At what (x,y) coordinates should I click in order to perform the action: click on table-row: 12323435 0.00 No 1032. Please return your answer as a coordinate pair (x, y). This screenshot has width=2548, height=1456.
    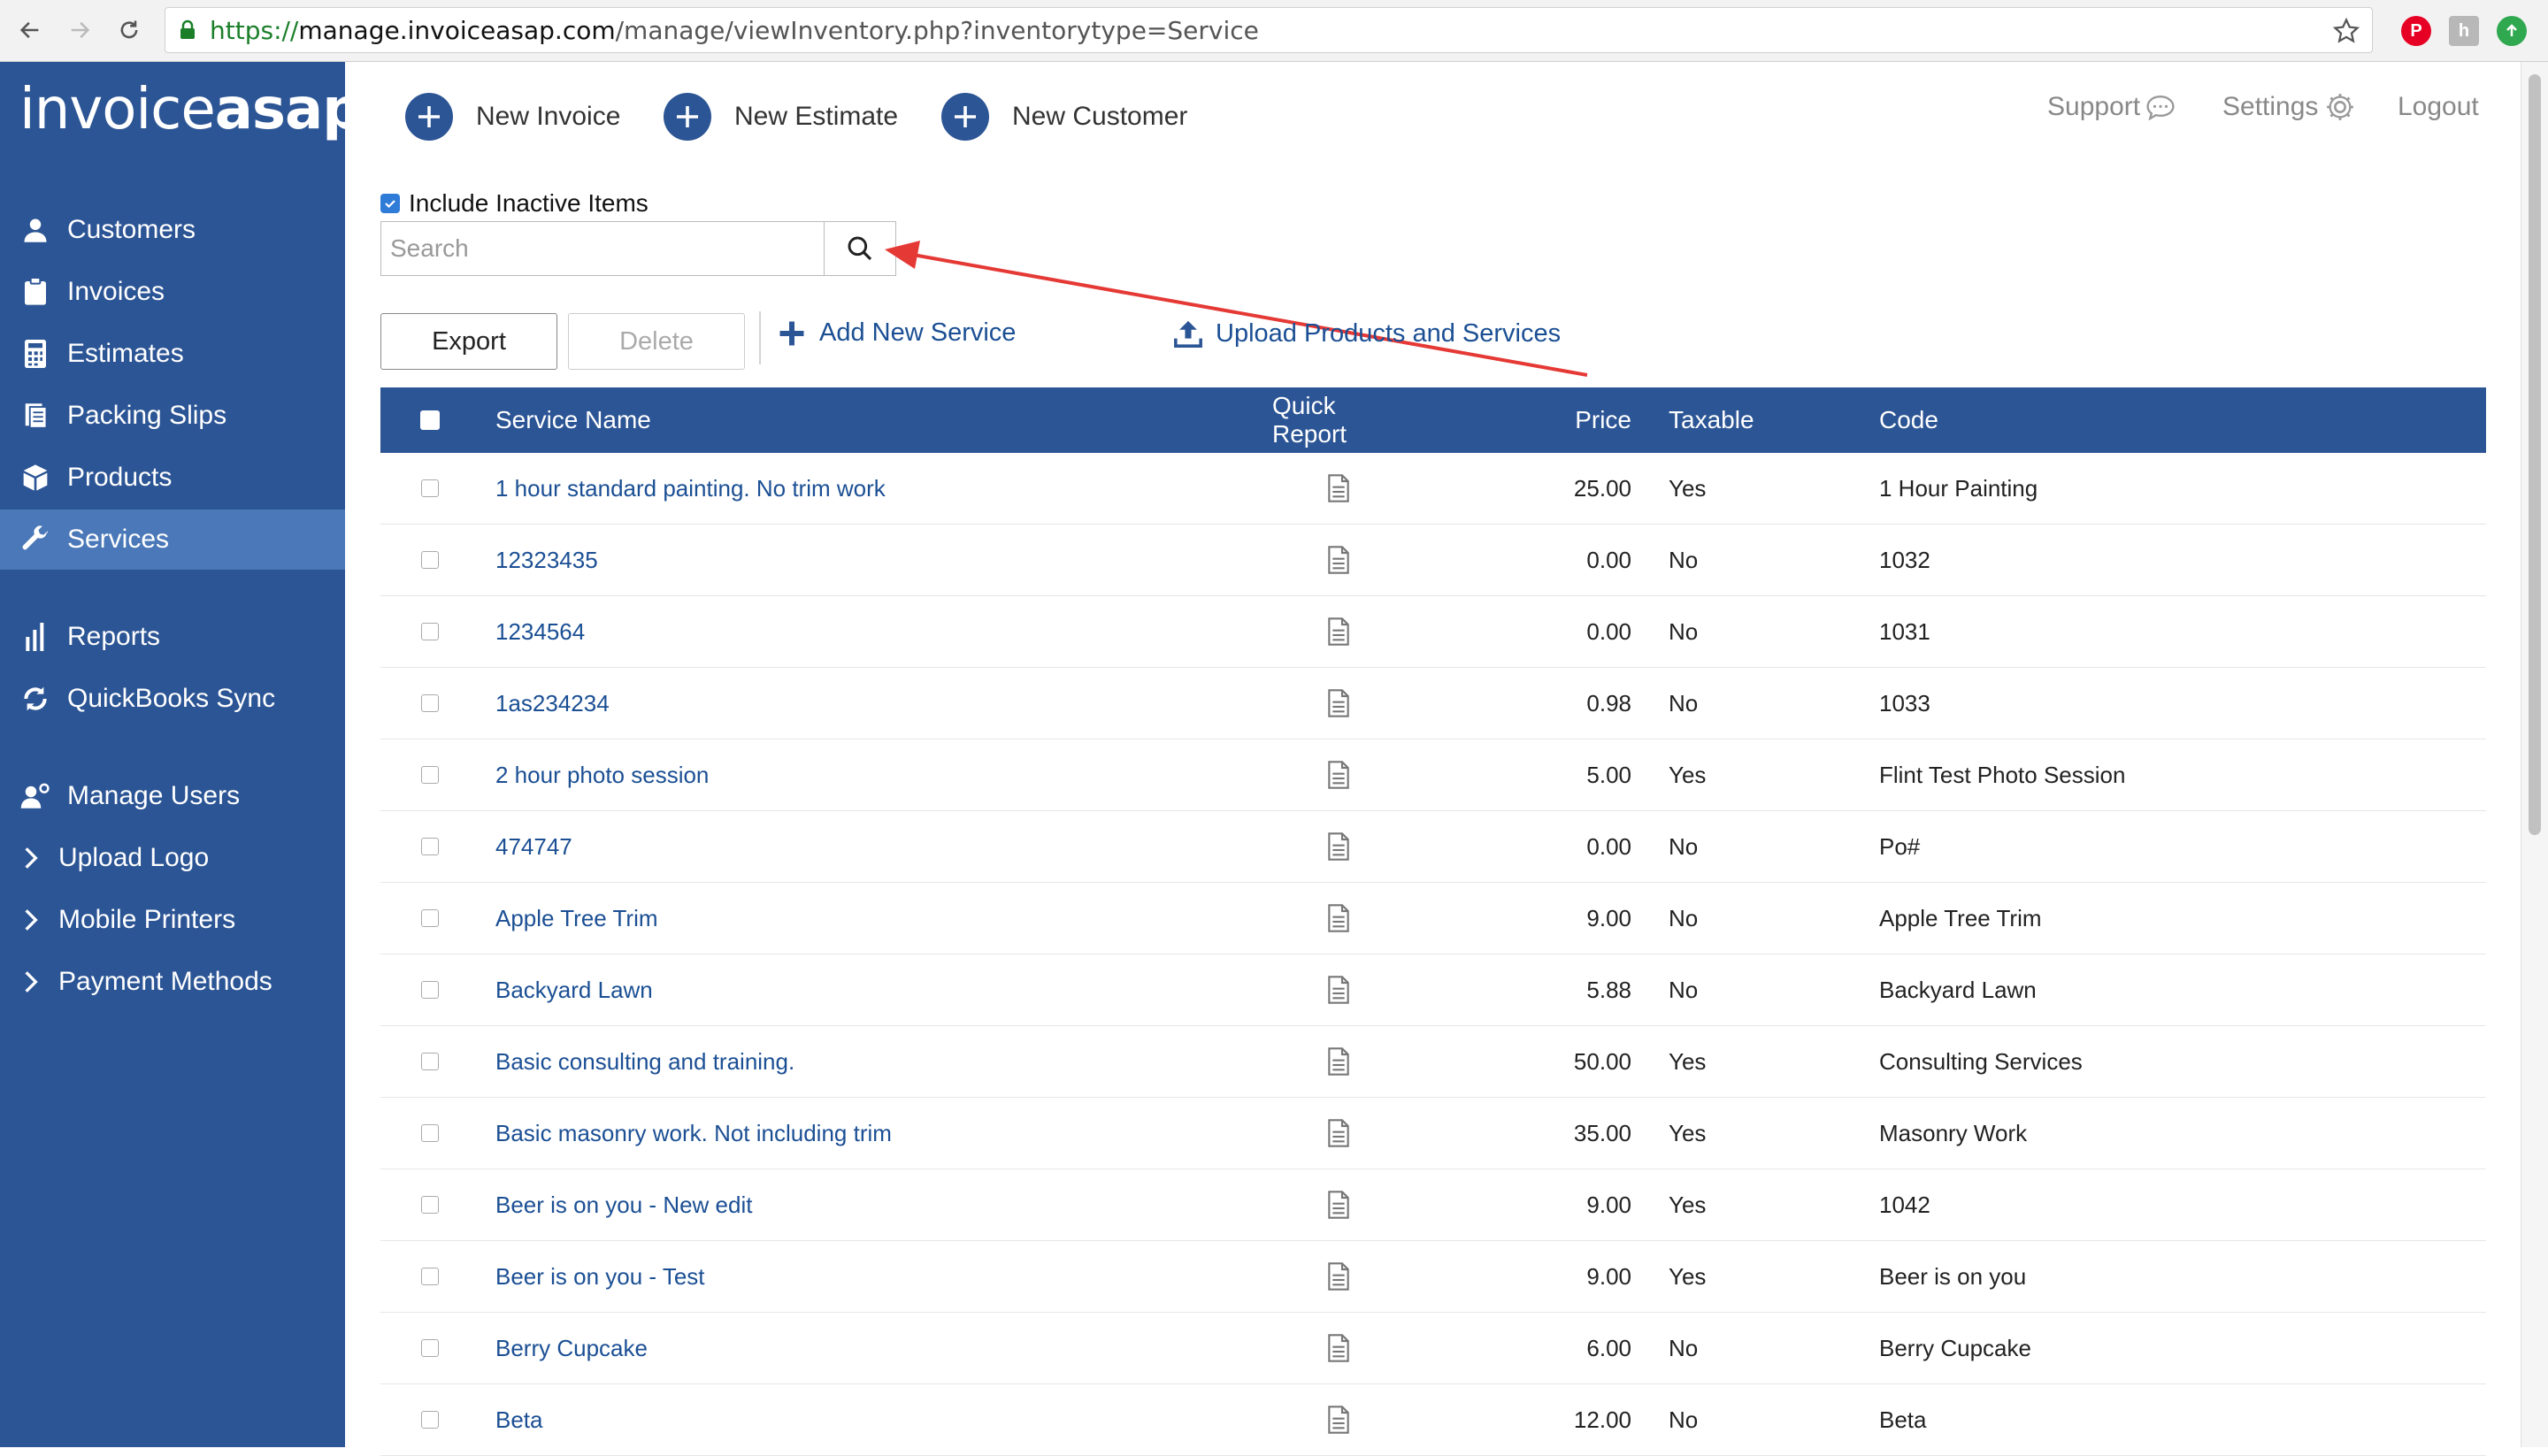
    Looking at the image, I should click on (1433, 560).